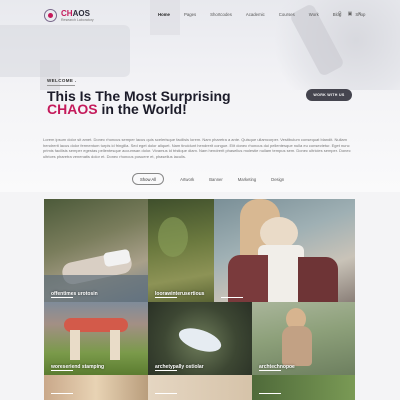 The image size is (400, 400). What do you see at coordinates (62, 80) in the screenshot?
I see `hero-kicker: WELCOME .` at bounding box center [62, 80].